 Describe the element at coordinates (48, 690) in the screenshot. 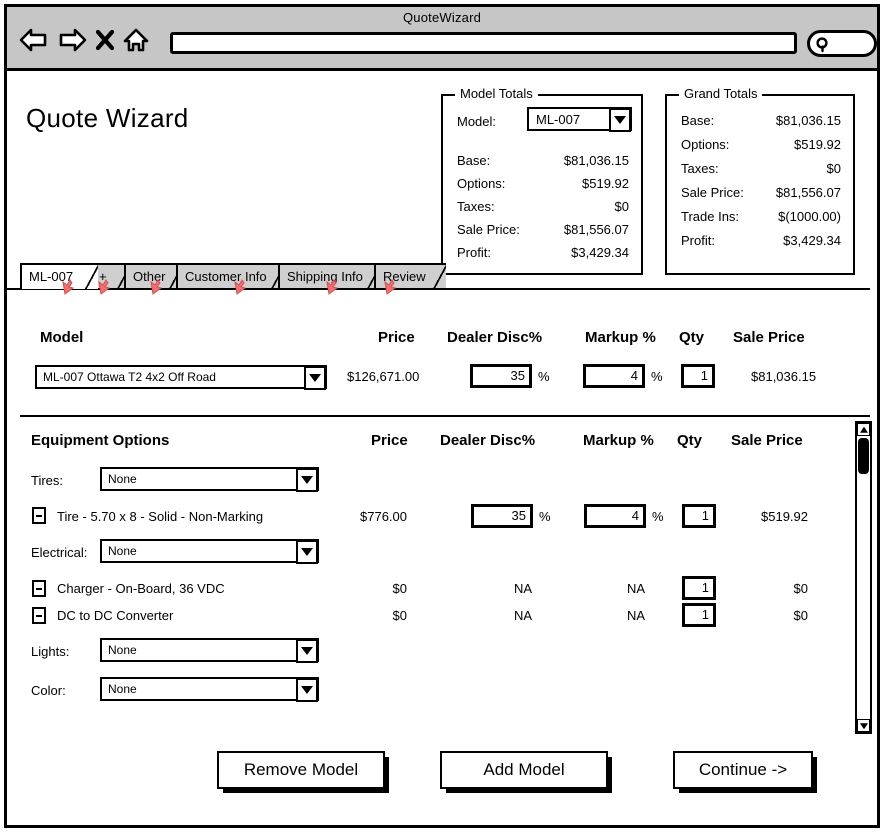

I see `group-label-color: Color:` at that location.